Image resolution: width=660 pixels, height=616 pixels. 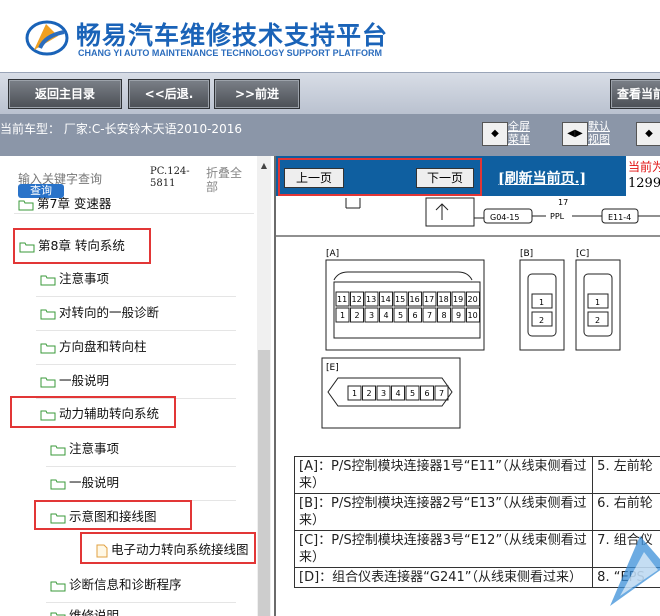 I want to click on g04-label: G04-15, so click(x=504, y=217).